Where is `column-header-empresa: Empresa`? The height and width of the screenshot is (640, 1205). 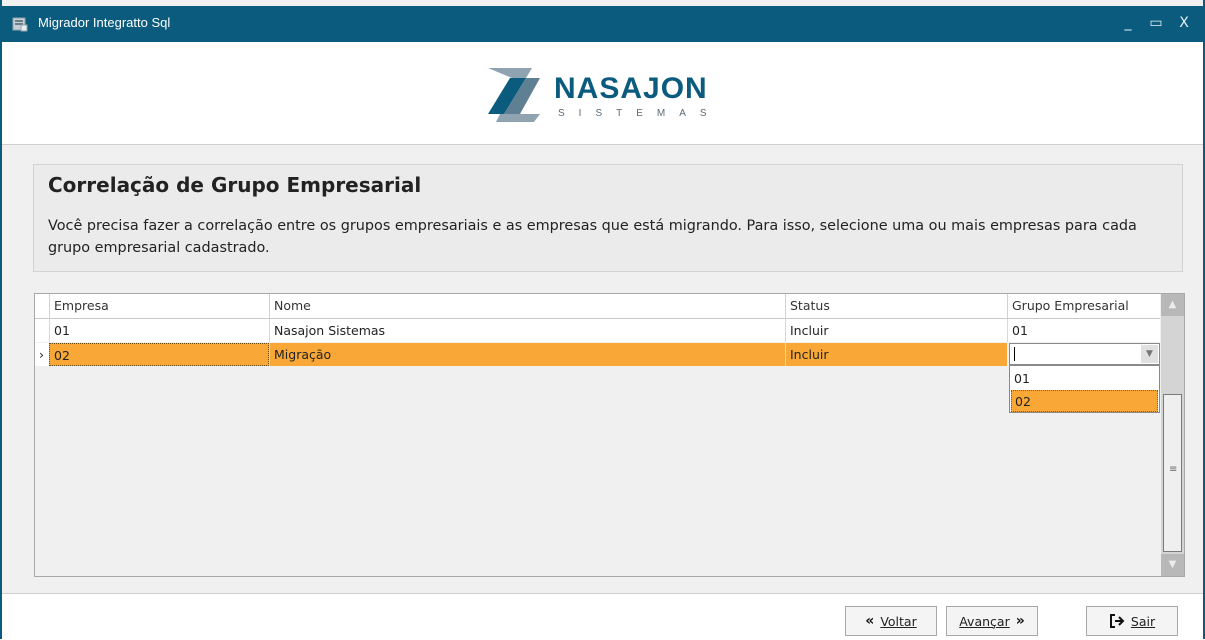
column-header-empresa: Empresa is located at coordinates (159, 306).